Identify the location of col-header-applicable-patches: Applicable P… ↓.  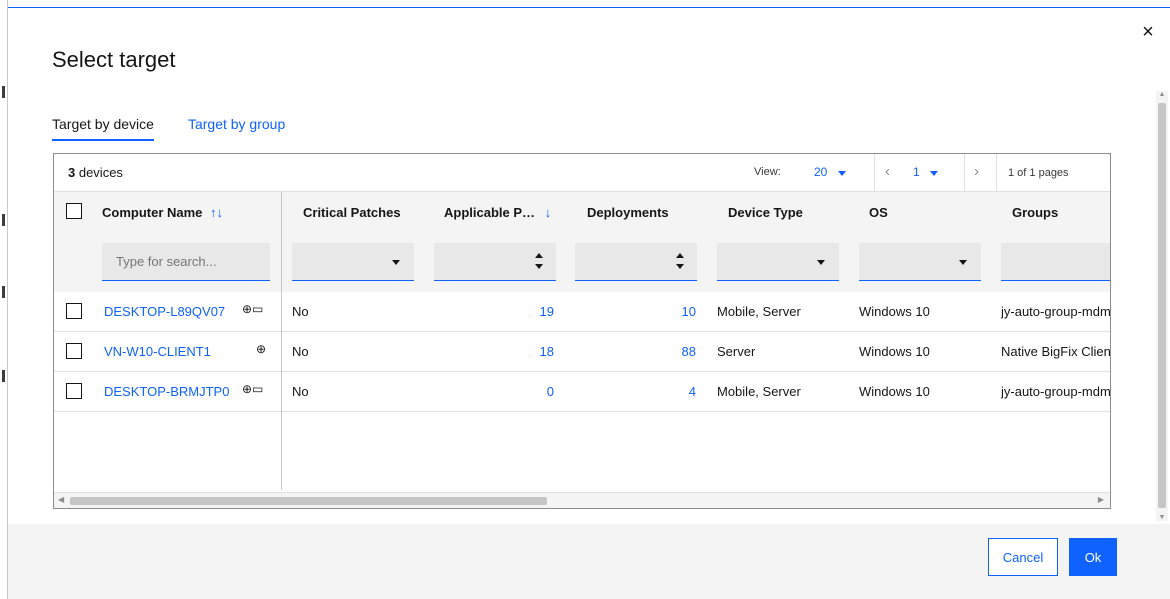
(497, 212).